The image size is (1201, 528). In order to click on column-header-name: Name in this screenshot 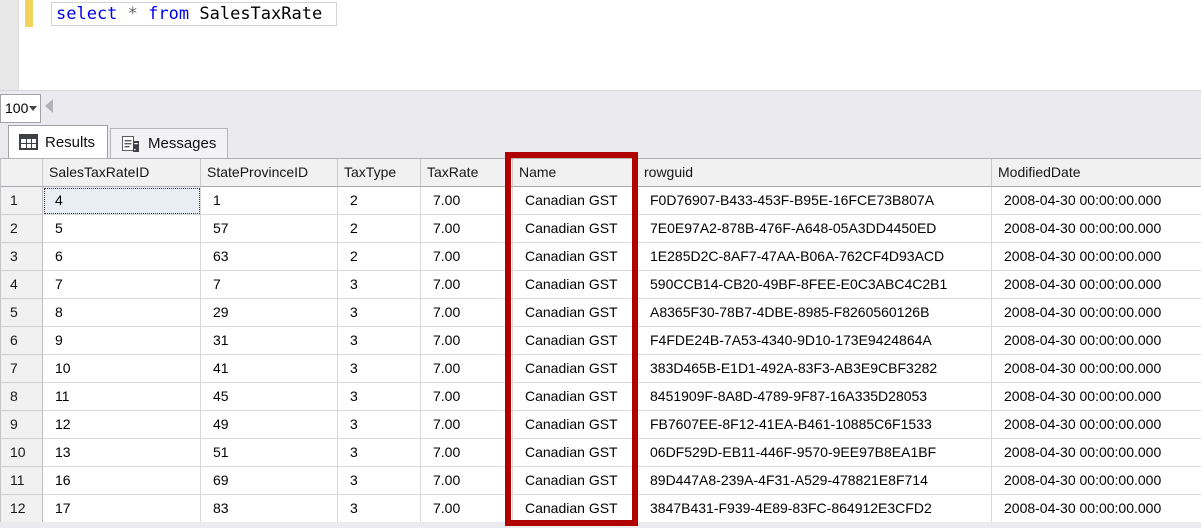, I will do `click(575, 173)`.